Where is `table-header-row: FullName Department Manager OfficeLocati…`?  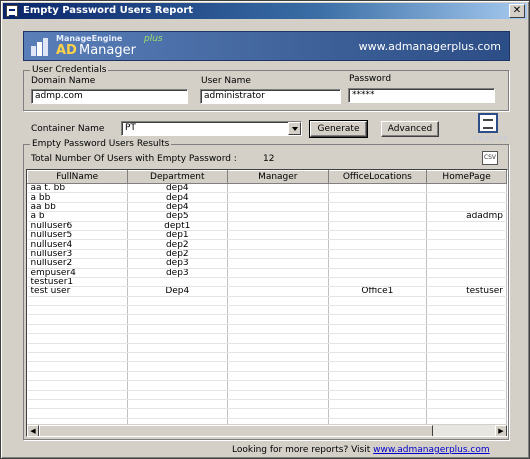 table-header-row: FullName Department Manager OfficeLocati… is located at coordinates (267, 177).